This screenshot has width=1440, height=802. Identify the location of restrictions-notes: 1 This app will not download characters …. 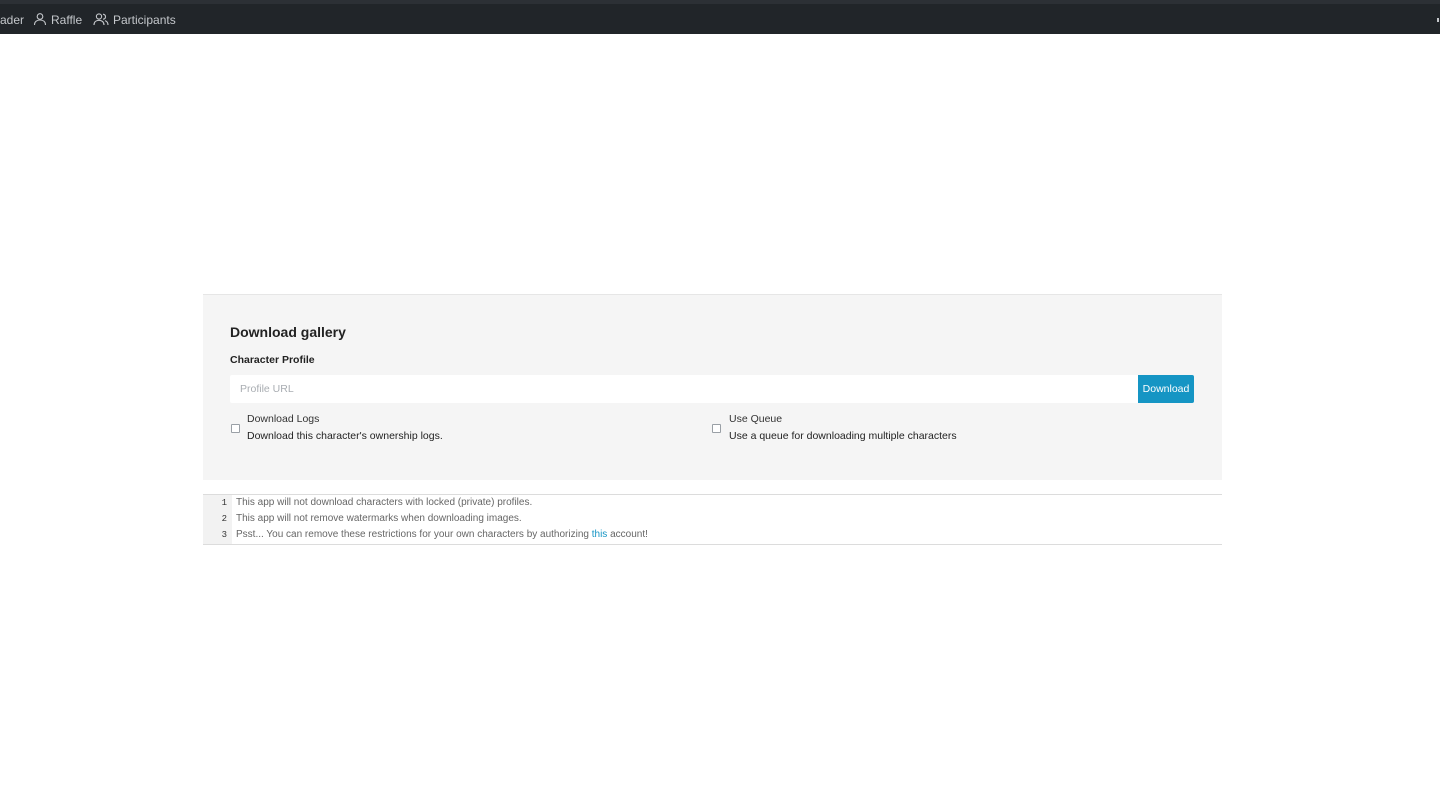
(712, 519).